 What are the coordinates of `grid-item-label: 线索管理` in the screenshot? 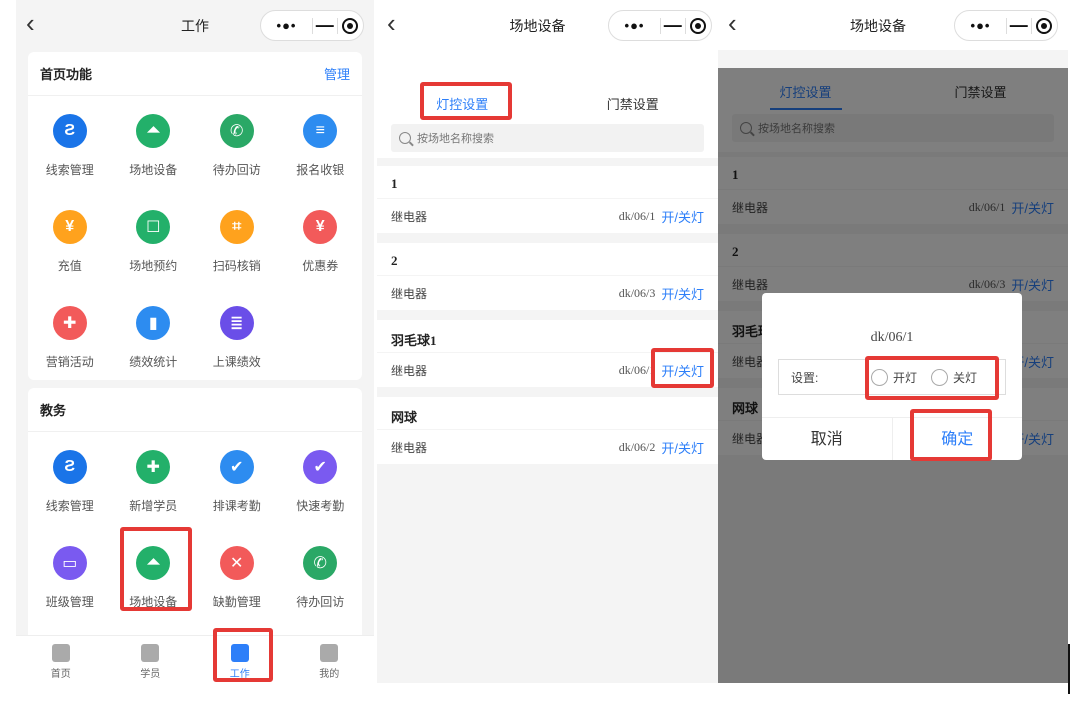 It's located at (69, 506).